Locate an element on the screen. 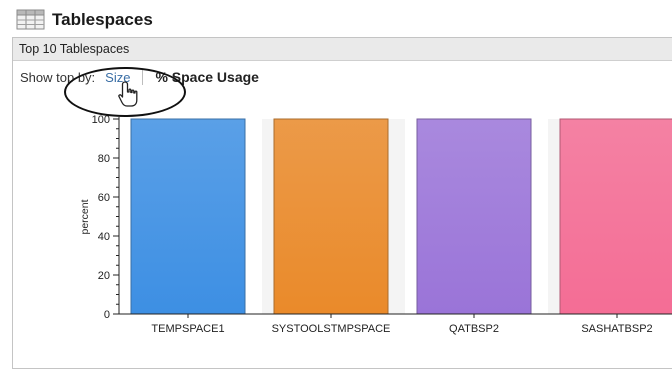 This screenshot has height=369, width=672. y-axis-label: percent is located at coordinates (85, 216).